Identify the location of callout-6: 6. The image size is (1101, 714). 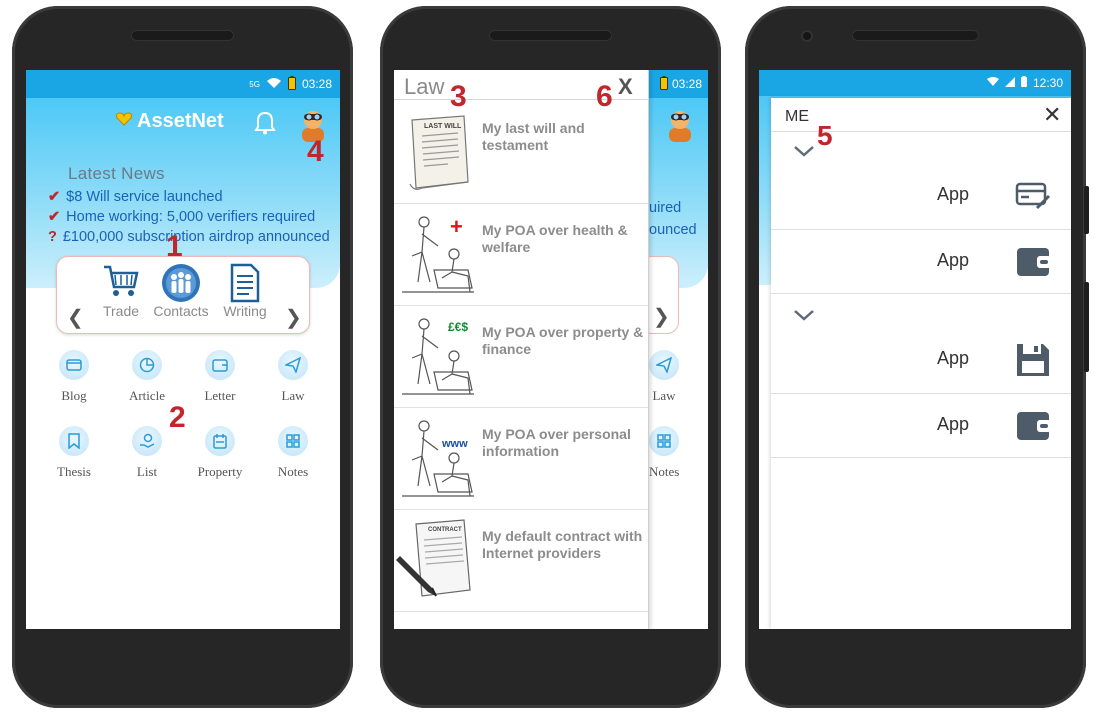
(604, 96).